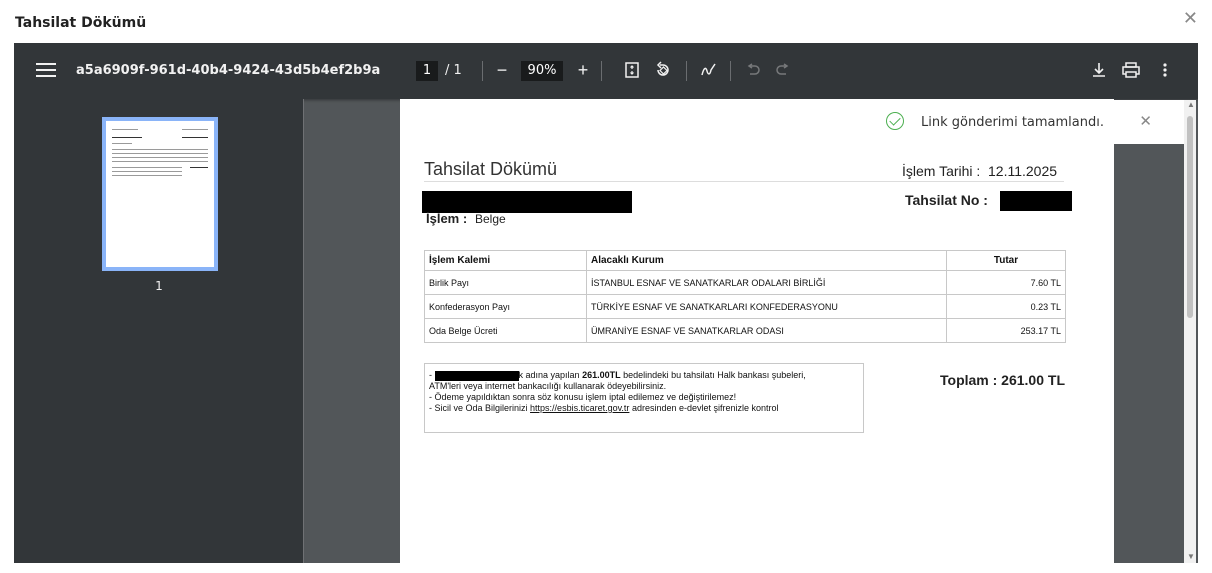 This screenshot has height=573, width=1212. What do you see at coordinates (1006, 260) in the screenshot?
I see `header-tutar: Tutar` at bounding box center [1006, 260].